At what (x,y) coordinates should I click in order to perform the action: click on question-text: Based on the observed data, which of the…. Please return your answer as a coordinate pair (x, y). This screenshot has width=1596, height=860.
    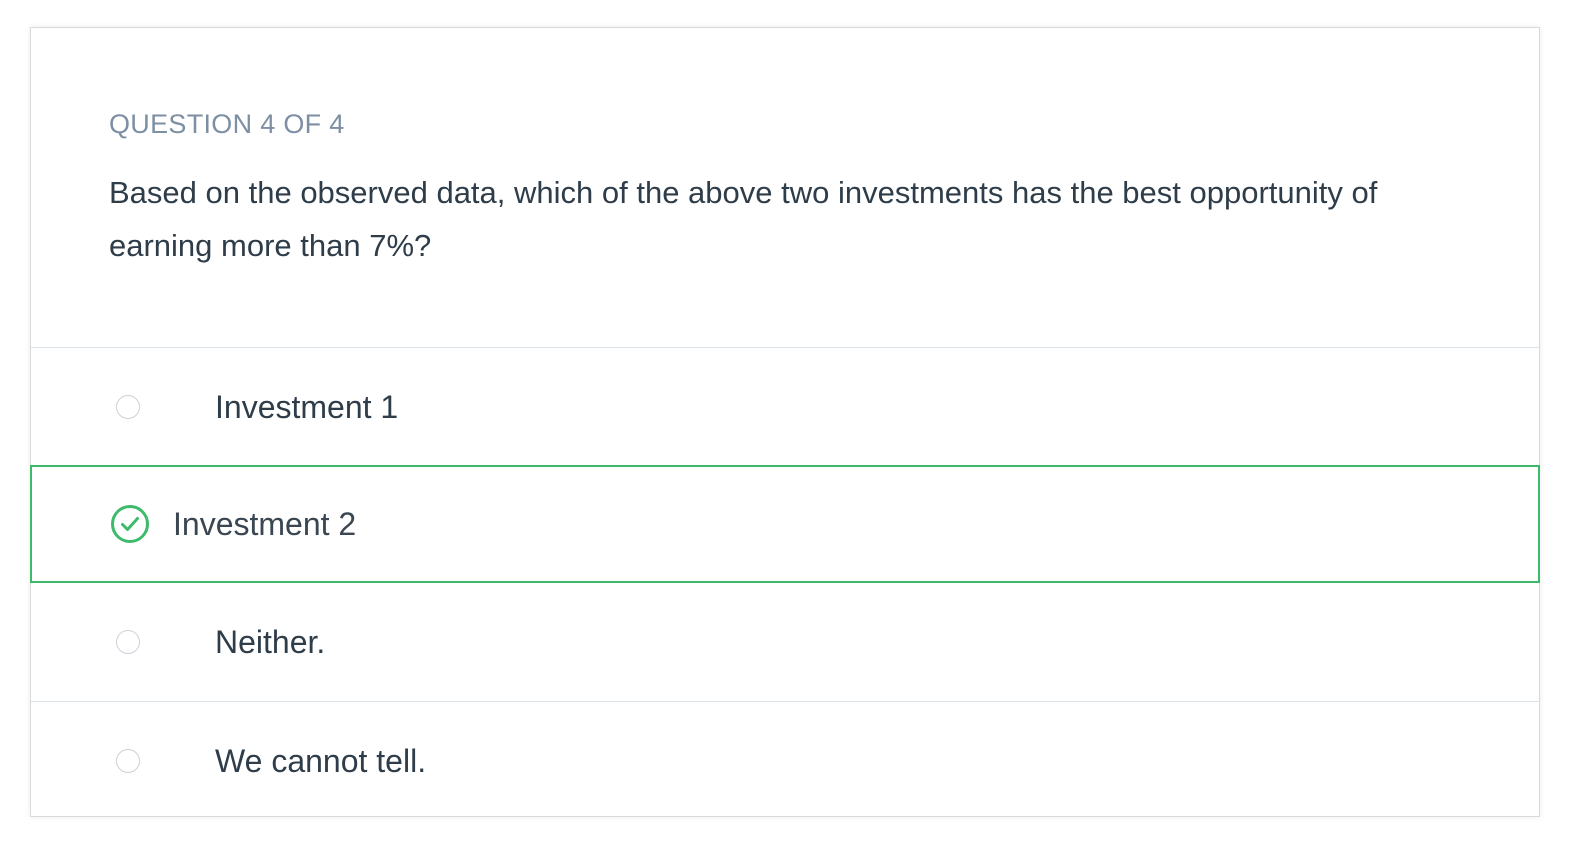
    Looking at the image, I should click on (743, 219).